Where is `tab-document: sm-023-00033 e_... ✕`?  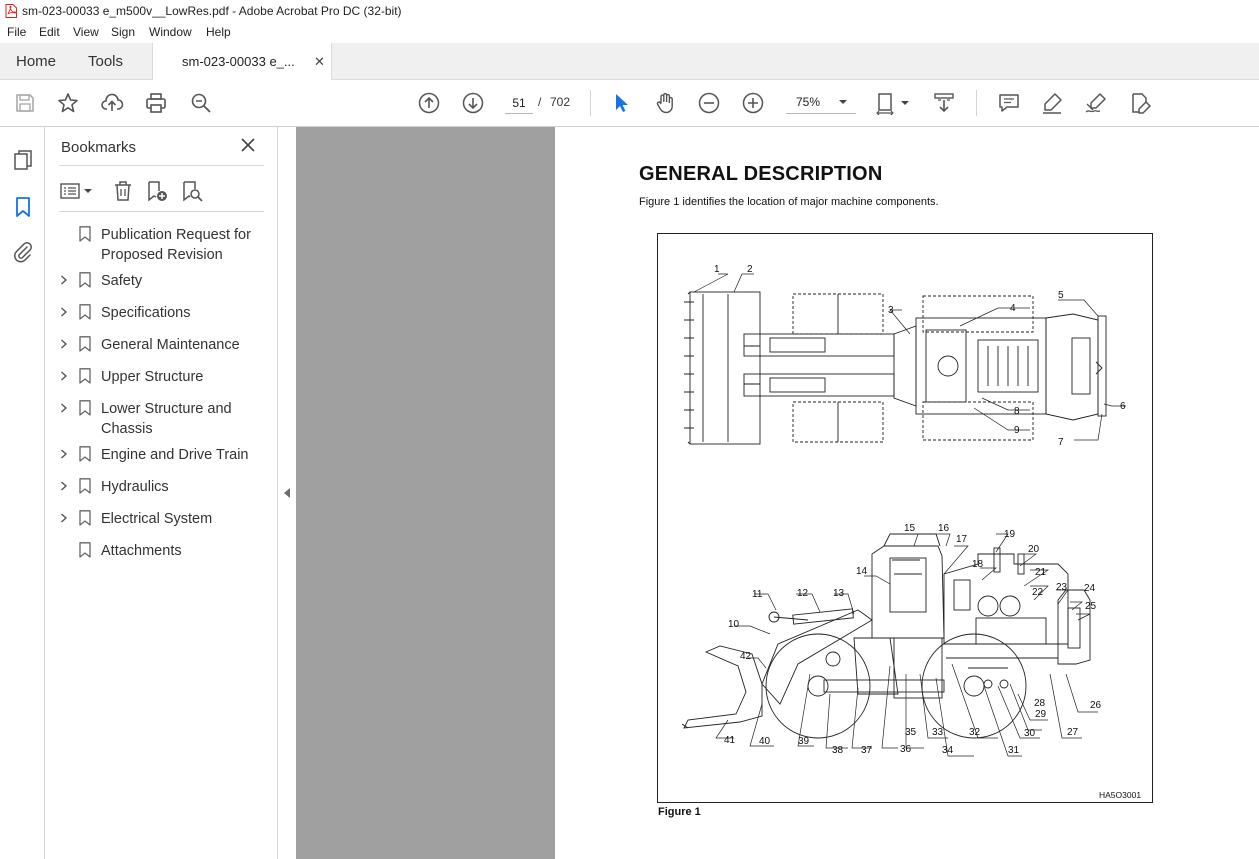 tab-document: sm-023-00033 e_... ✕ is located at coordinates (242, 61).